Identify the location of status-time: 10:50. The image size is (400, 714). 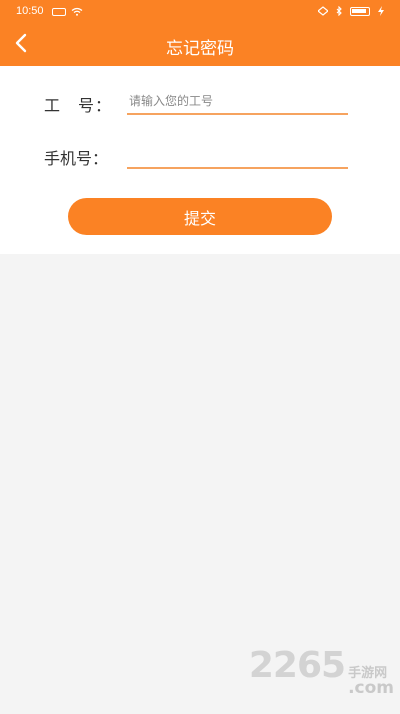
(30, 11).